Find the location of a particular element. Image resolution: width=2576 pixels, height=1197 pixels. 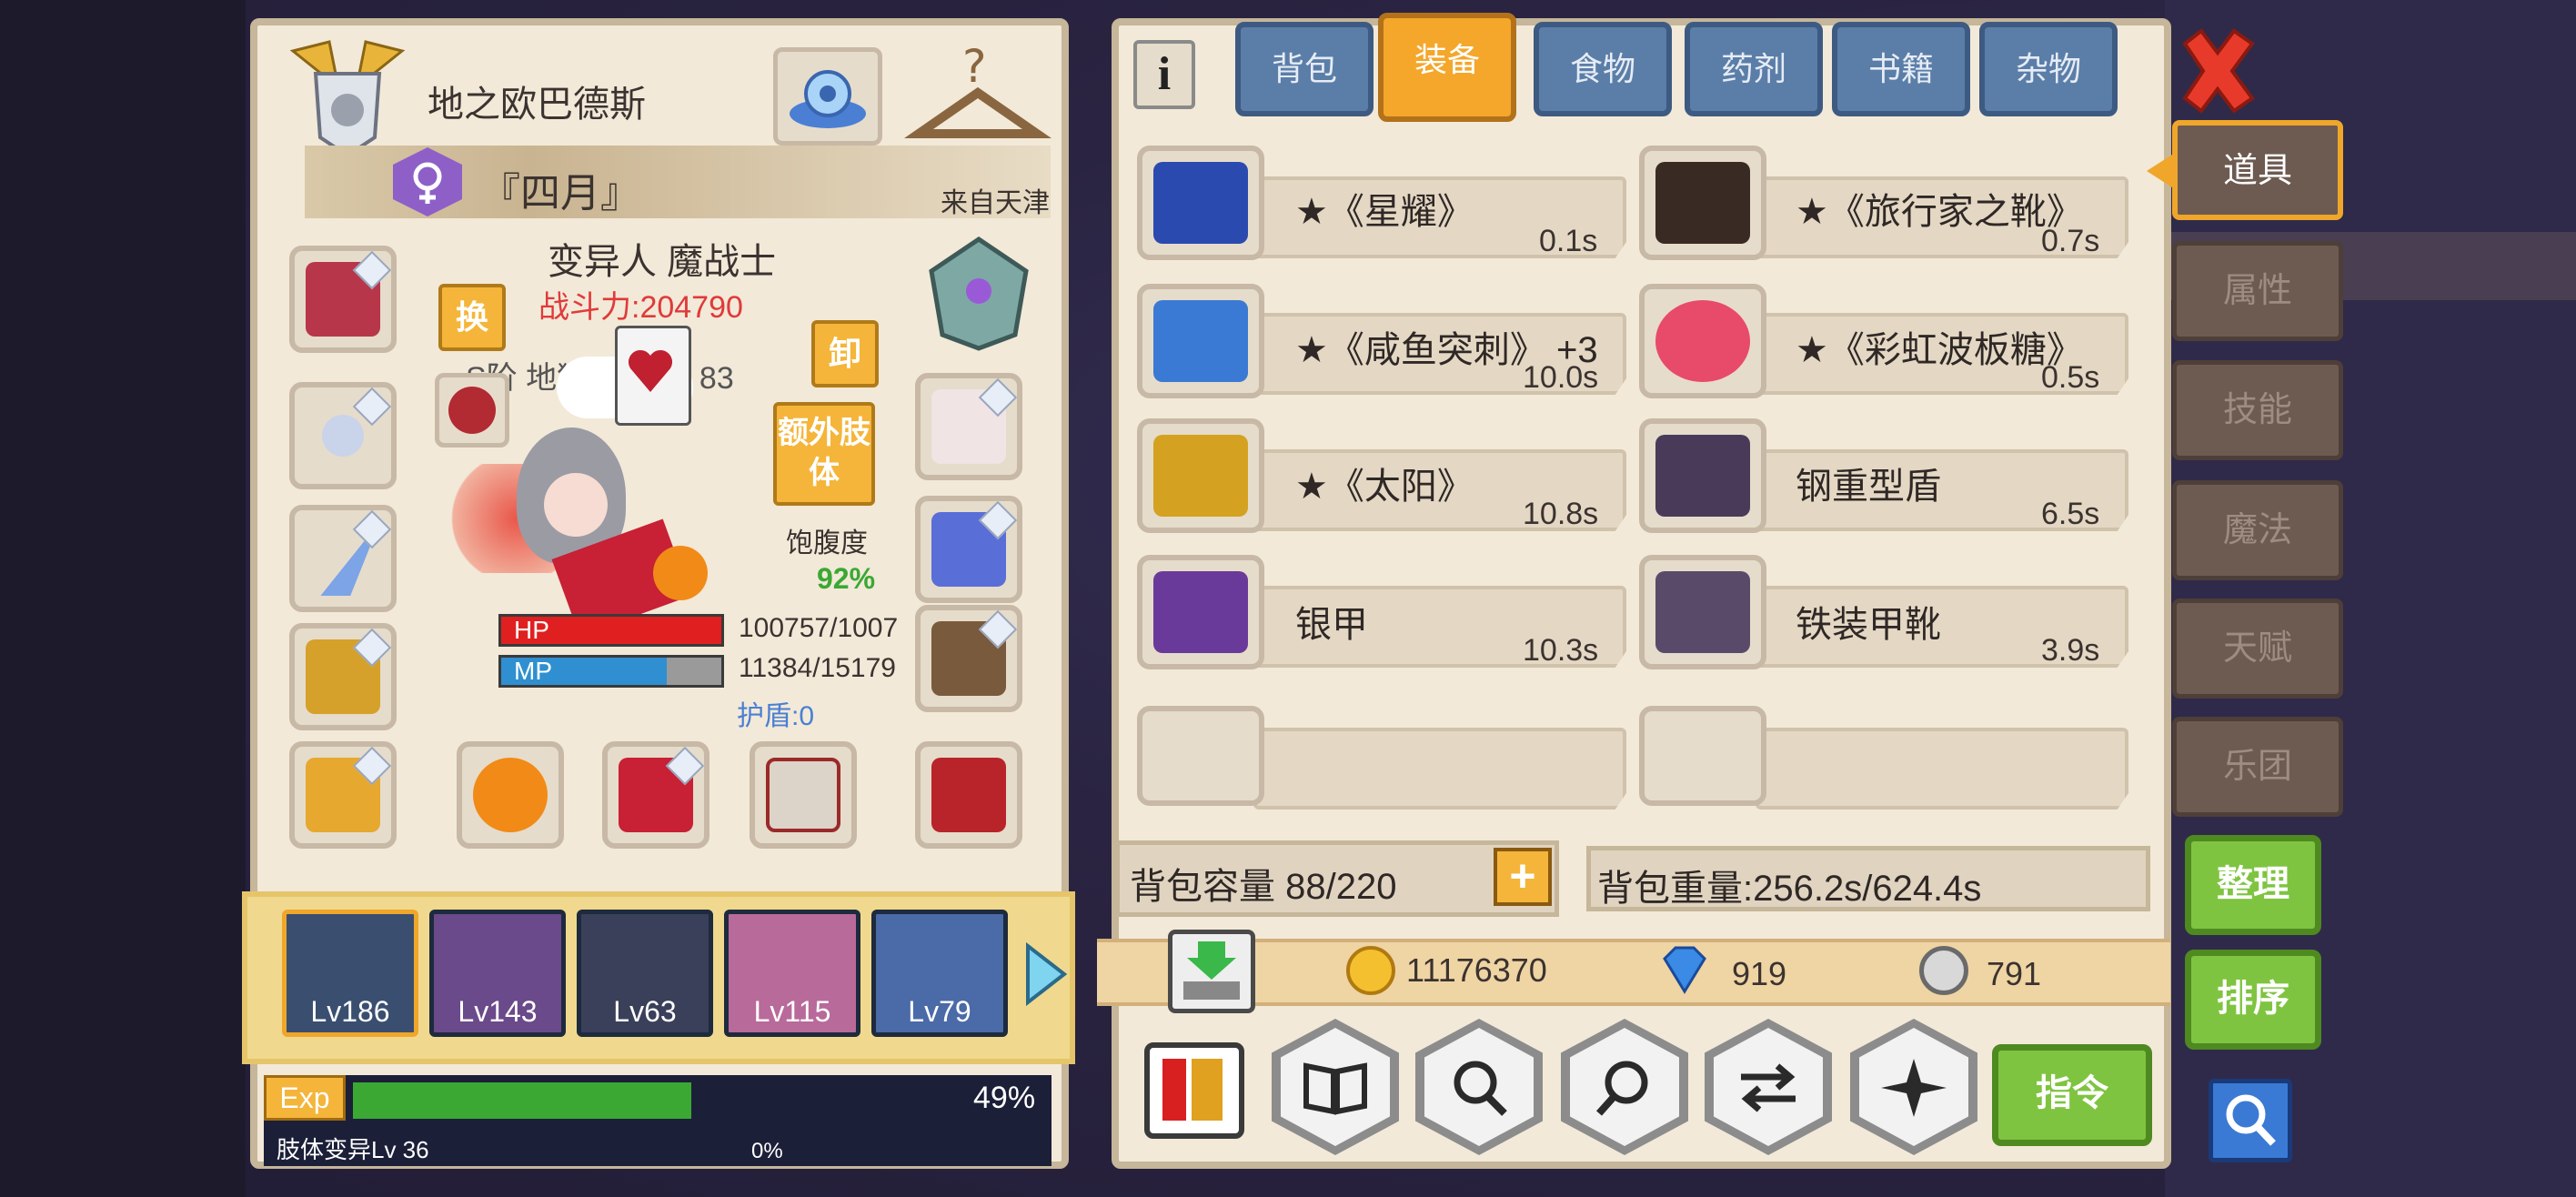

party-member: Lv63 is located at coordinates (645, 973).